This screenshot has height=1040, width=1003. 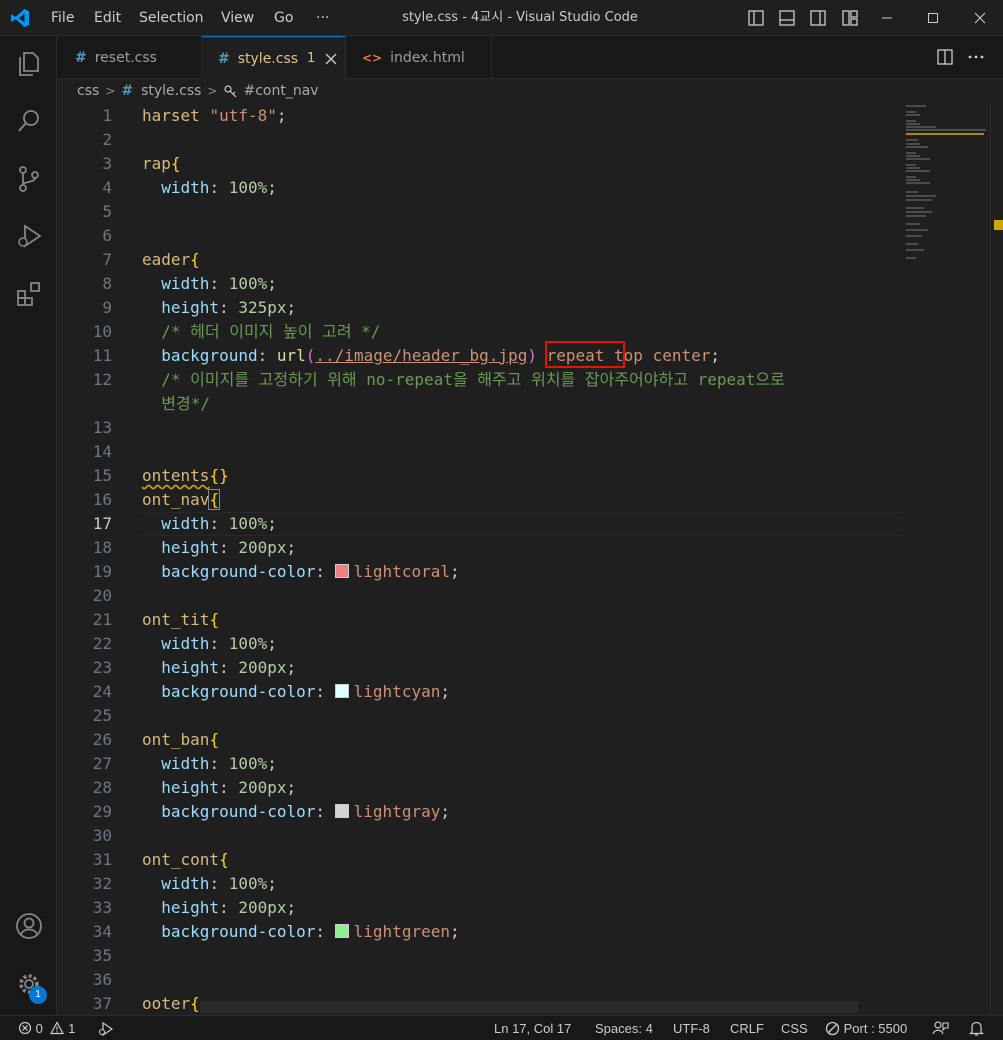 What do you see at coordinates (156, 619) in the screenshot?
I see `code-line: 21 ont_tit{` at bounding box center [156, 619].